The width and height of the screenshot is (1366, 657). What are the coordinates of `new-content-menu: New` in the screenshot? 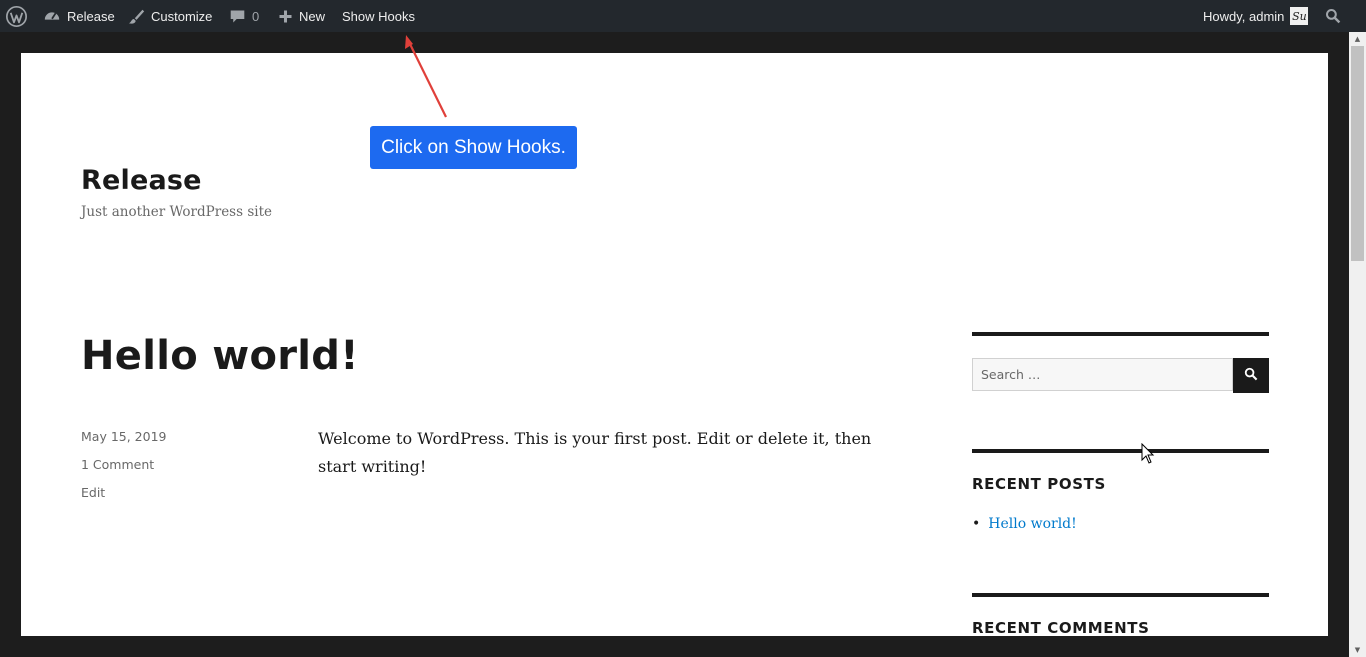 It's located at (301, 16).